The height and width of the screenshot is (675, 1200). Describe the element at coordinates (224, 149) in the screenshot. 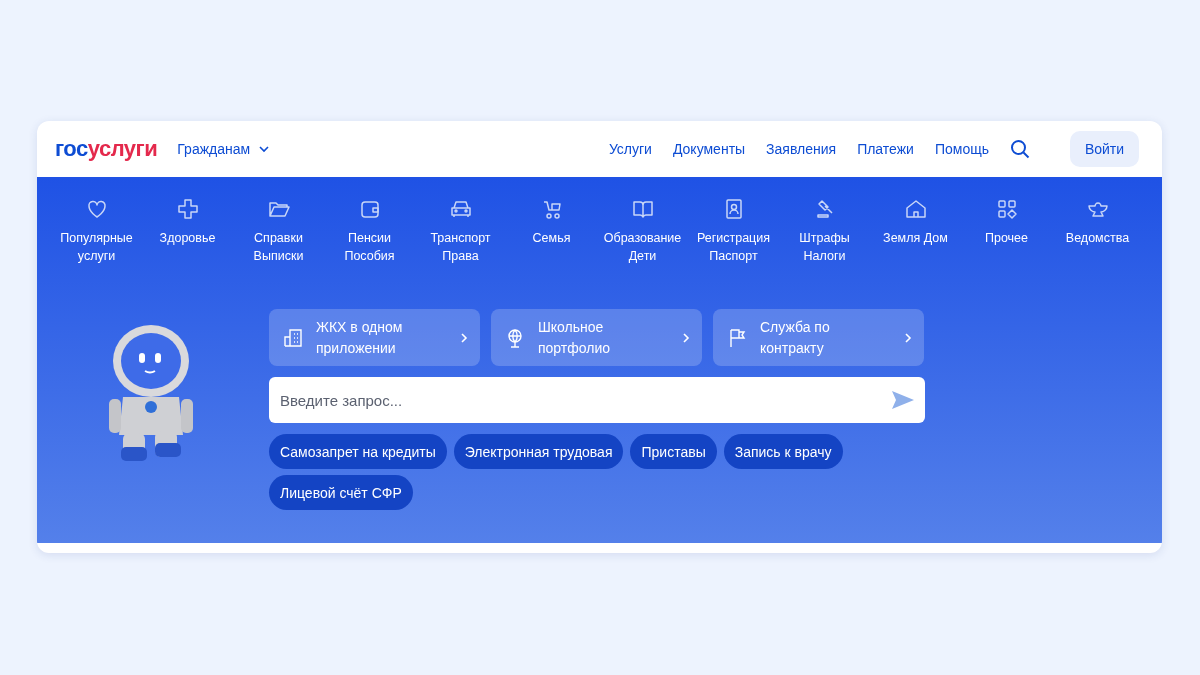

I see `audience-dropdown: Гражданам` at that location.